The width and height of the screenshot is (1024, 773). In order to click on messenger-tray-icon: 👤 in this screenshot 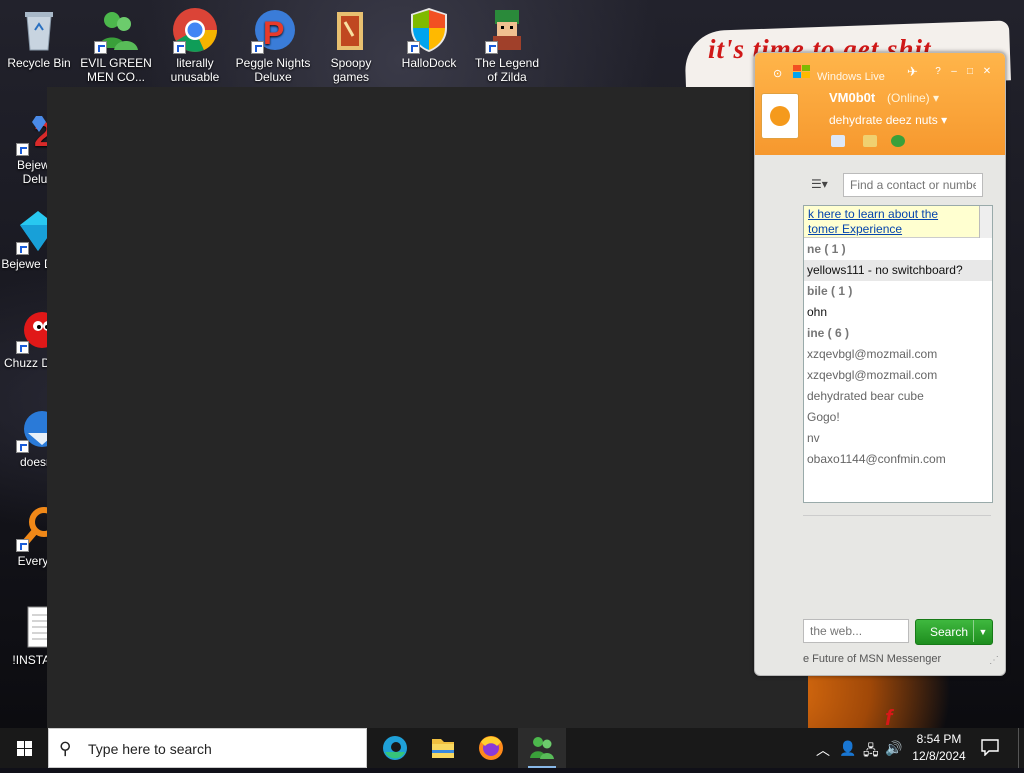, I will do `click(847, 748)`.